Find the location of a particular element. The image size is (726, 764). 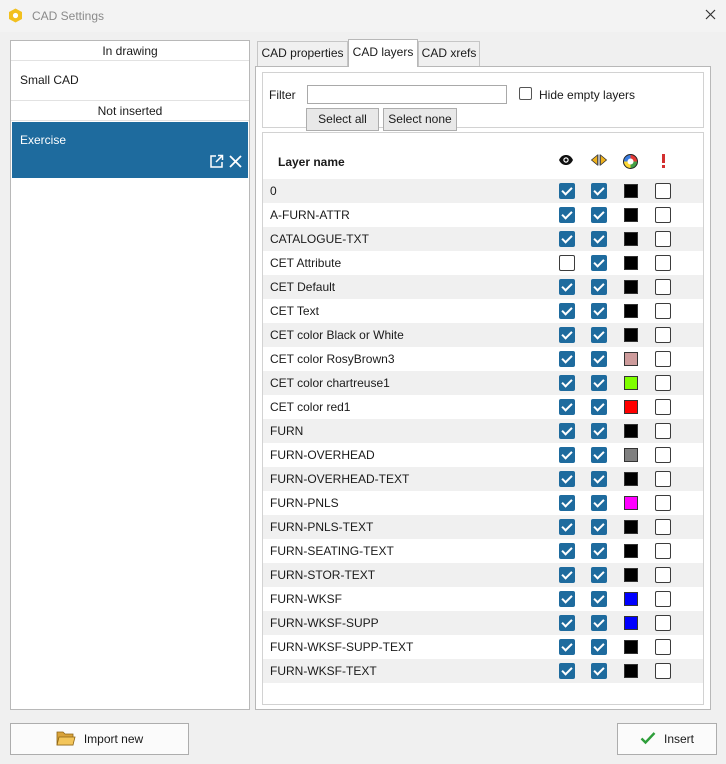

warning-icon is located at coordinates (663, 161).